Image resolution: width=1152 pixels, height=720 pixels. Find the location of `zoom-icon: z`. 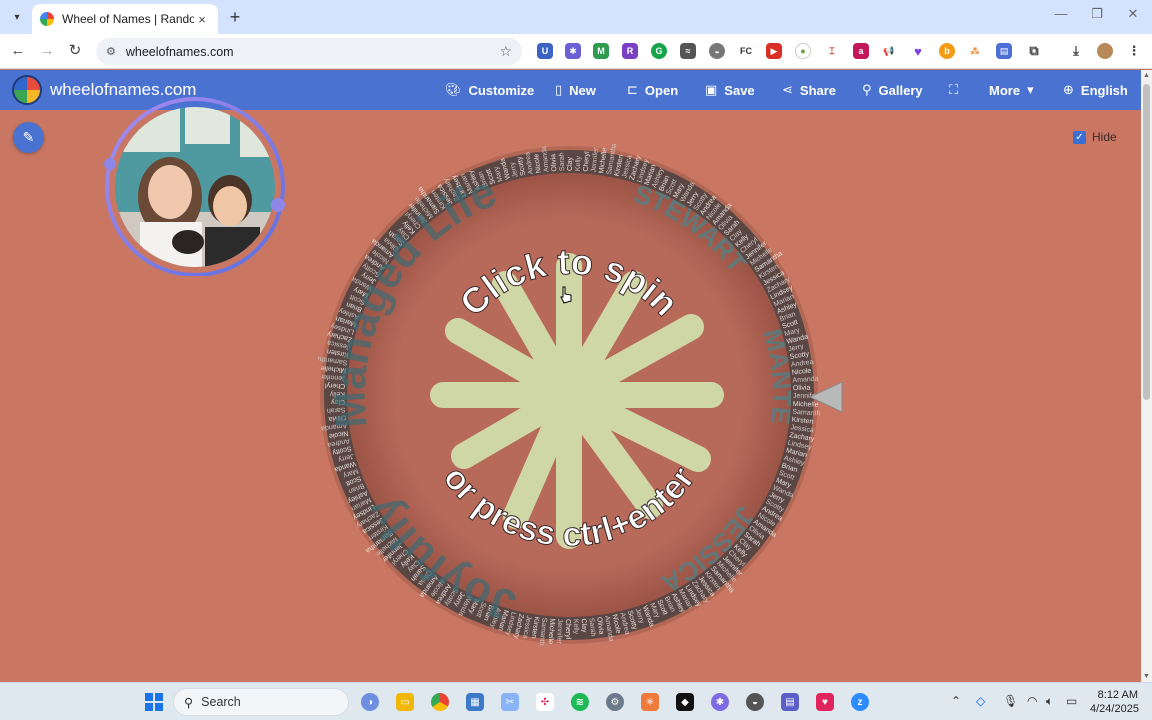

zoom-icon: z is located at coordinates (860, 702).